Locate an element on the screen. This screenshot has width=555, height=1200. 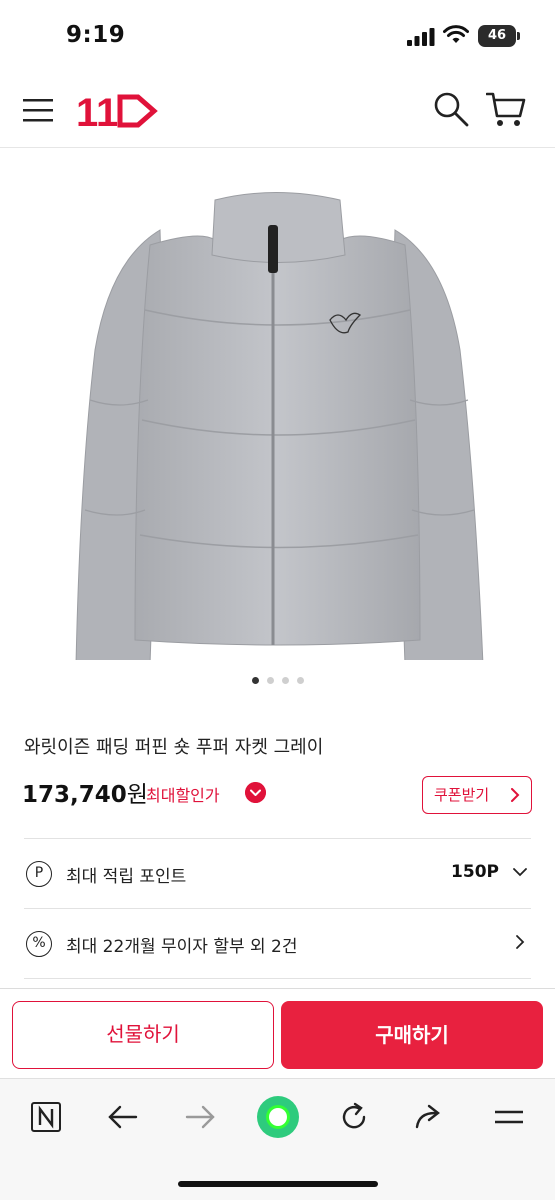
purchase-bar: 선물하기 구매하기 is located at coordinates (277, 1033).